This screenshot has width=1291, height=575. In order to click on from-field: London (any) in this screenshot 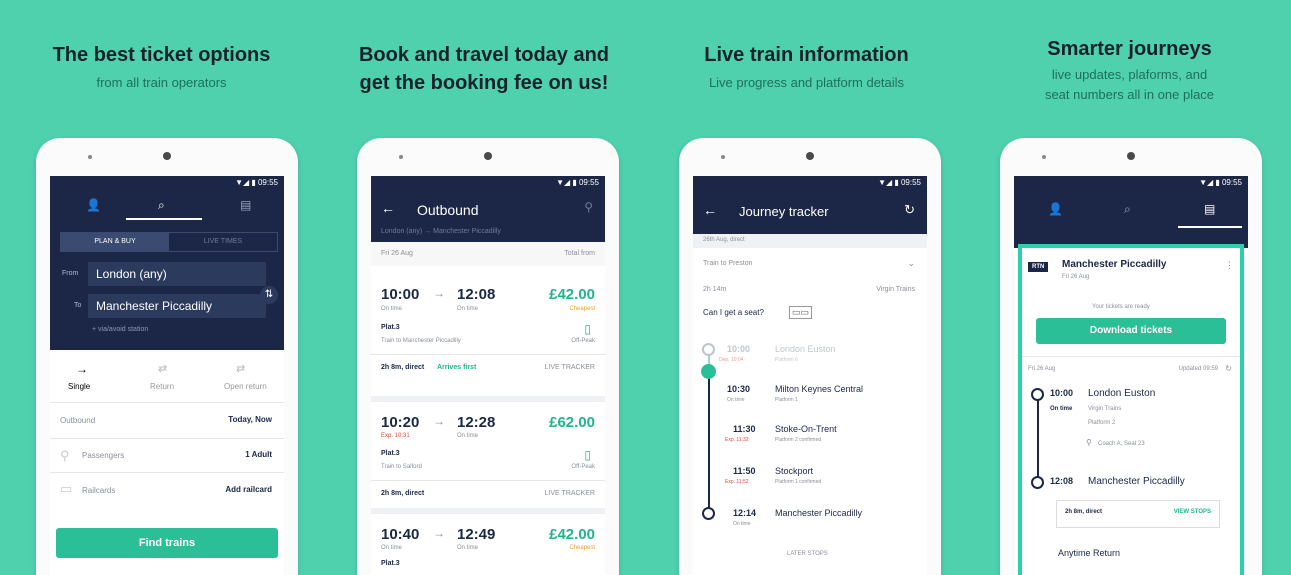, I will do `click(177, 274)`.